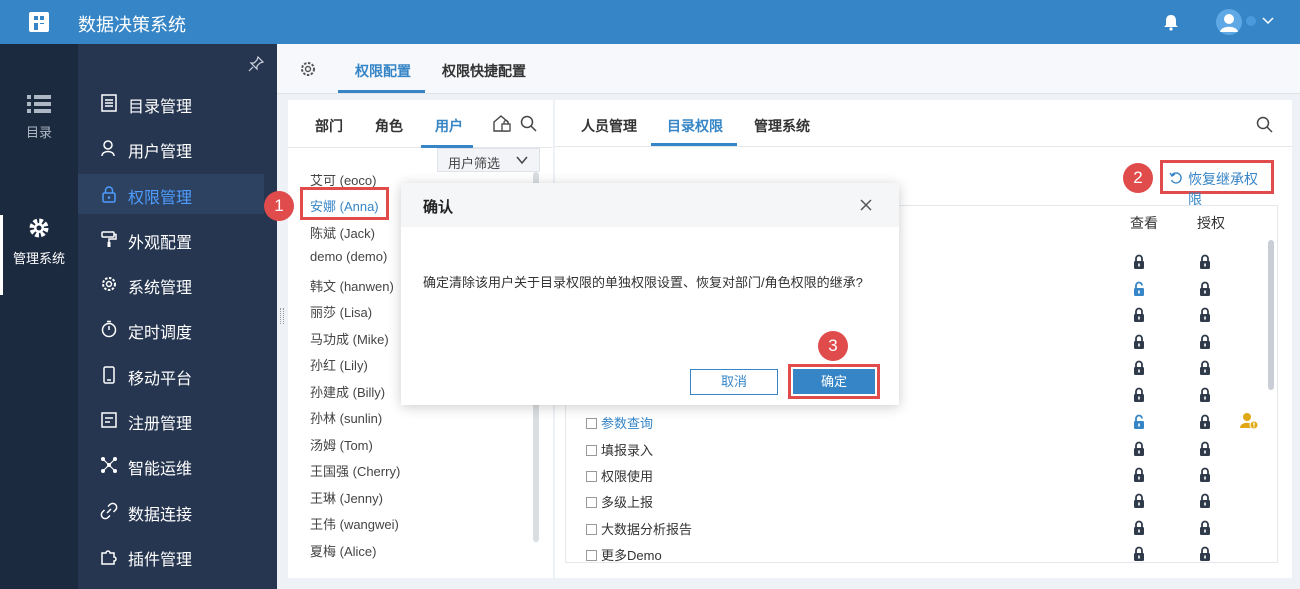 The width and height of the screenshot is (1300, 589). Describe the element at coordinates (341, 444) in the screenshot. I see `user-list-item: 汤姆 (Tom)` at that location.